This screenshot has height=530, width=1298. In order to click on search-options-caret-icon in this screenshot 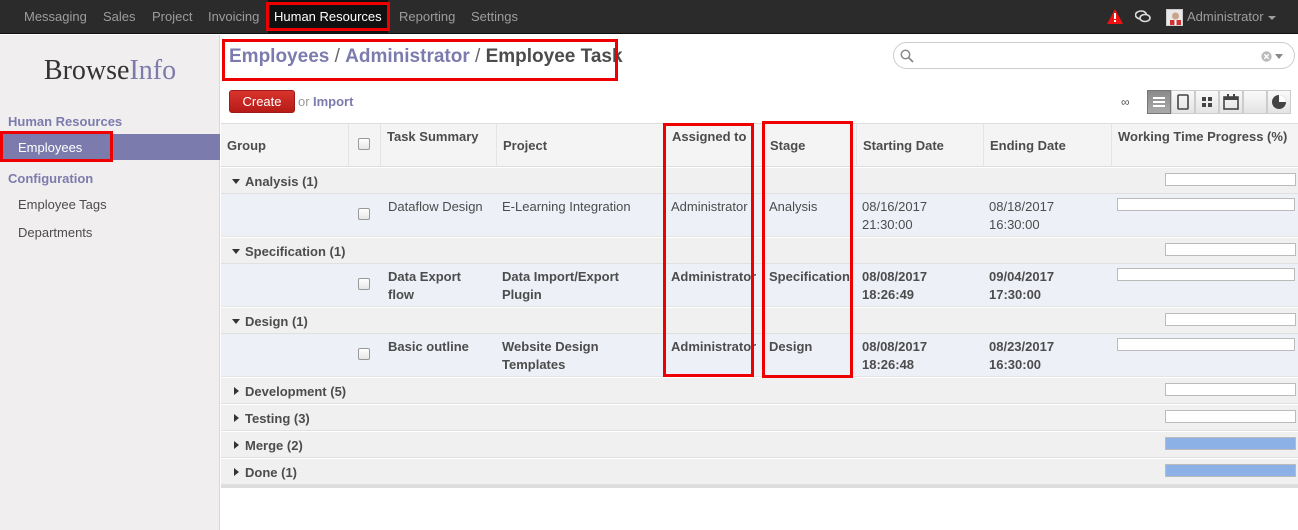, I will do `click(1279, 56)`.